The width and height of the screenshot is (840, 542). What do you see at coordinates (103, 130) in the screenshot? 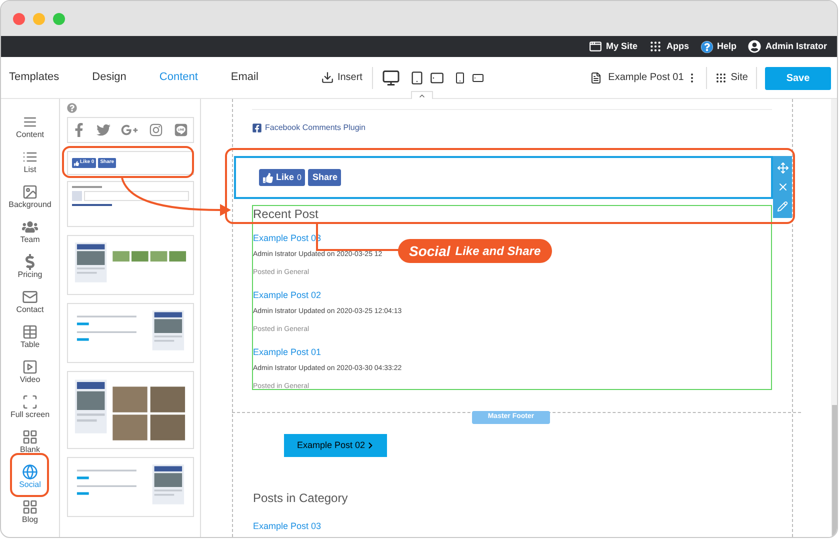
I see `bird-icon` at bounding box center [103, 130].